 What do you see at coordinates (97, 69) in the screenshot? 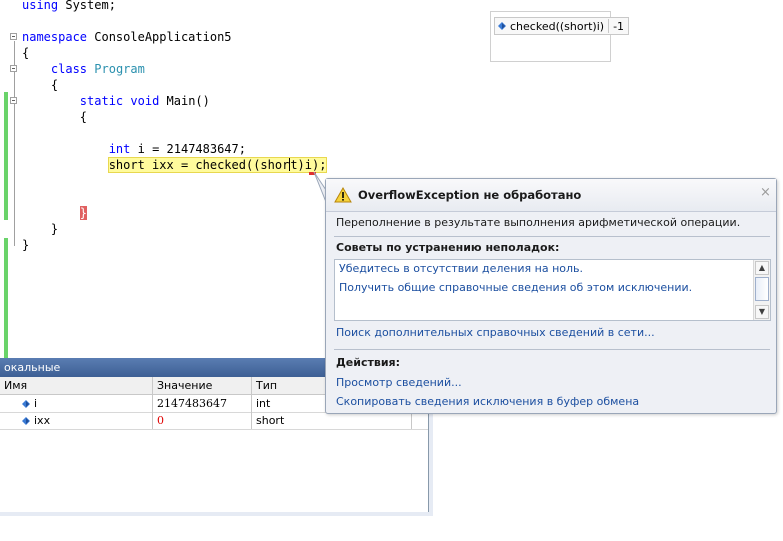
I see `code-line-class: class Program` at bounding box center [97, 69].